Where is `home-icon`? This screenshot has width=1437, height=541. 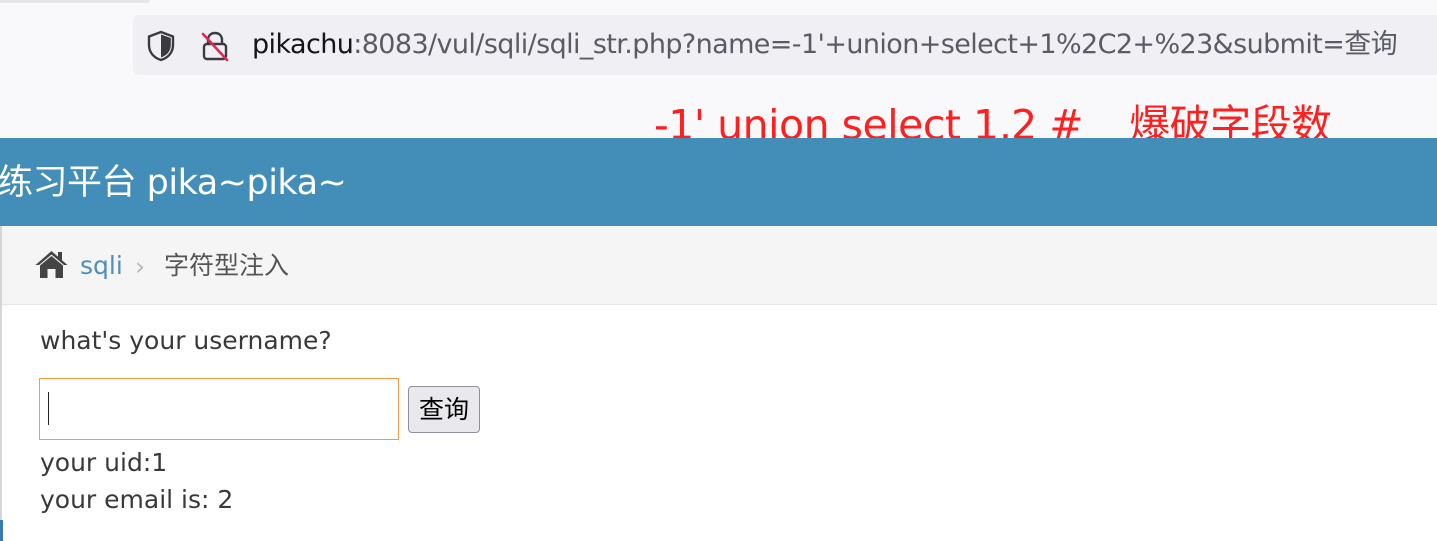 home-icon is located at coordinates (51, 264).